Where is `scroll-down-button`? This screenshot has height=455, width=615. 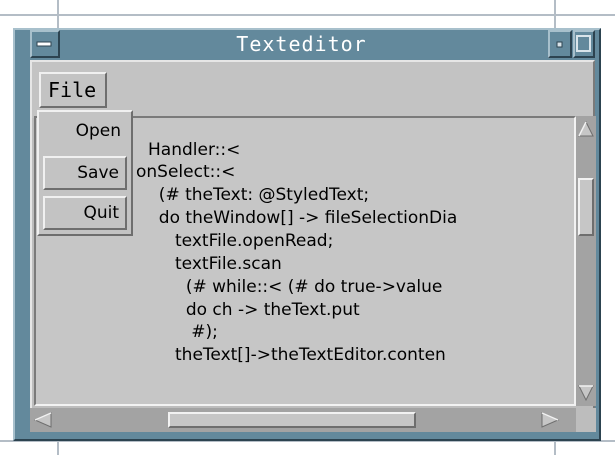
scroll-down-button is located at coordinates (586, 393).